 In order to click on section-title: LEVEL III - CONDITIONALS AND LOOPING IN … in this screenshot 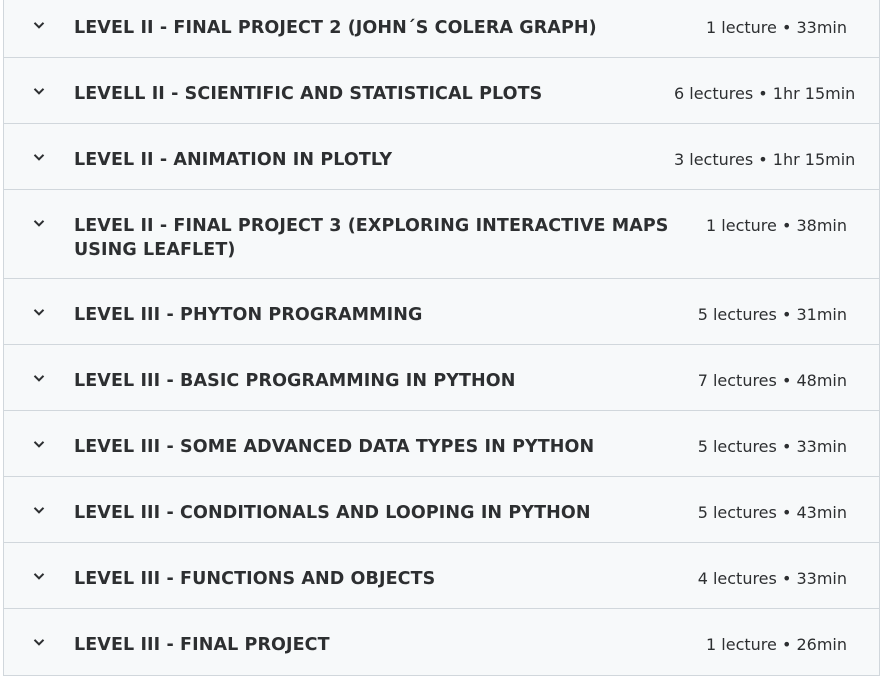, I will do `click(332, 513)`.